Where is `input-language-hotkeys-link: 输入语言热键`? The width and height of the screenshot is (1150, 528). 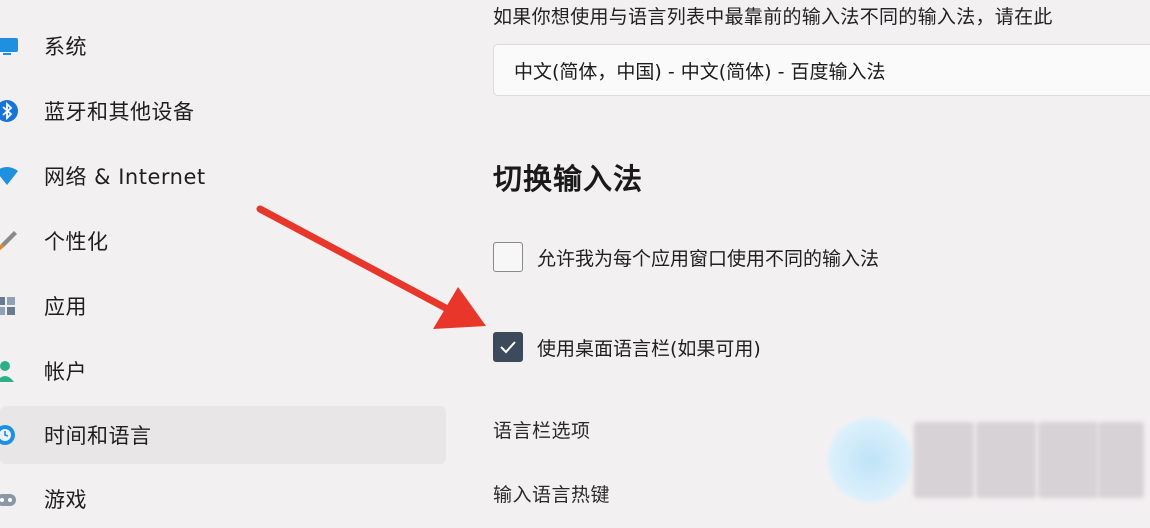
input-language-hotkeys-link: 输入语言热键 is located at coordinates (551, 493).